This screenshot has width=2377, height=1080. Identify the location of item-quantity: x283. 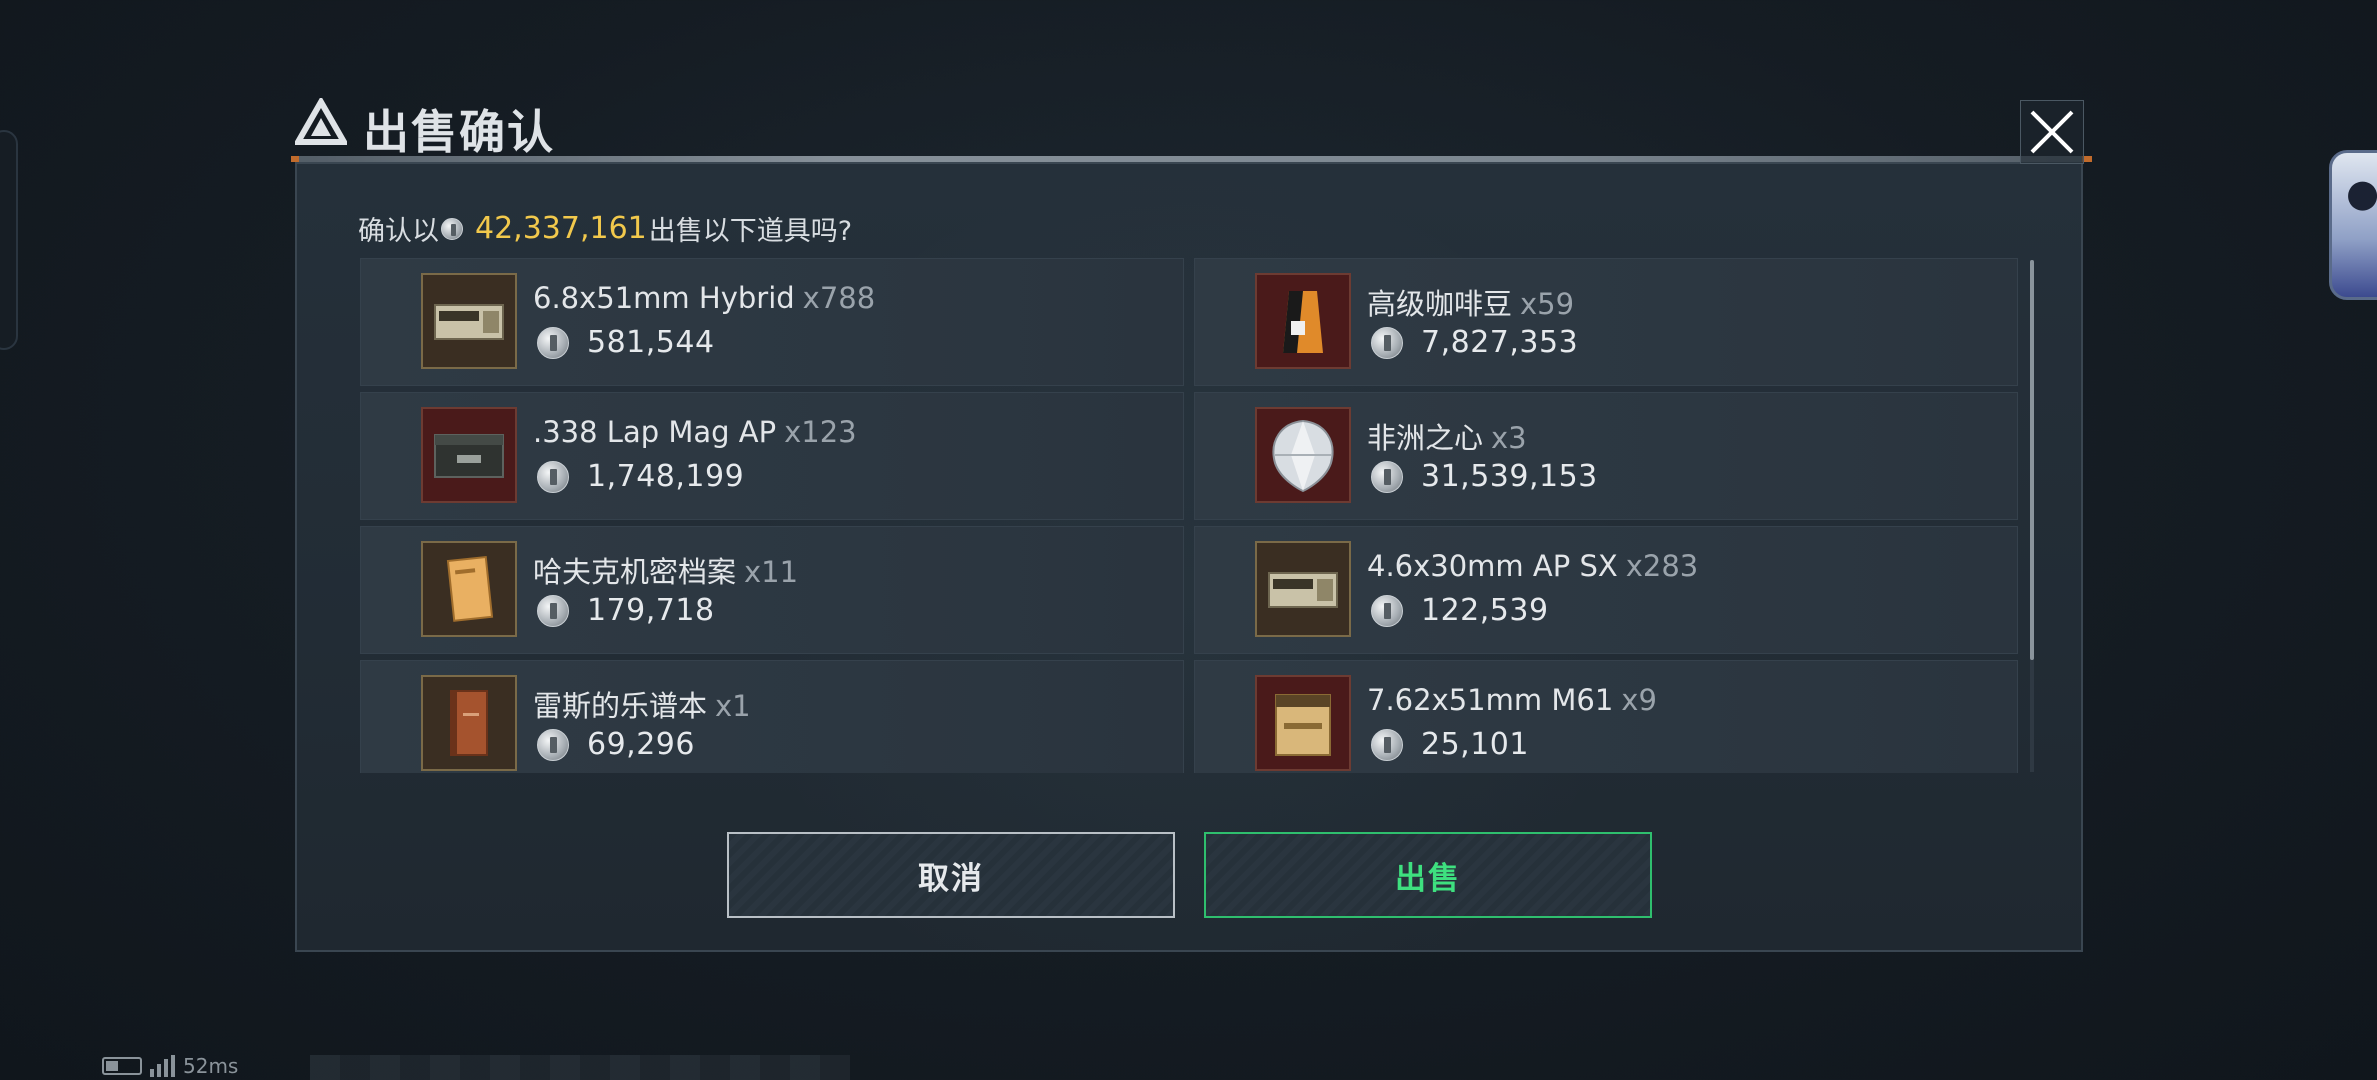
(1662, 566).